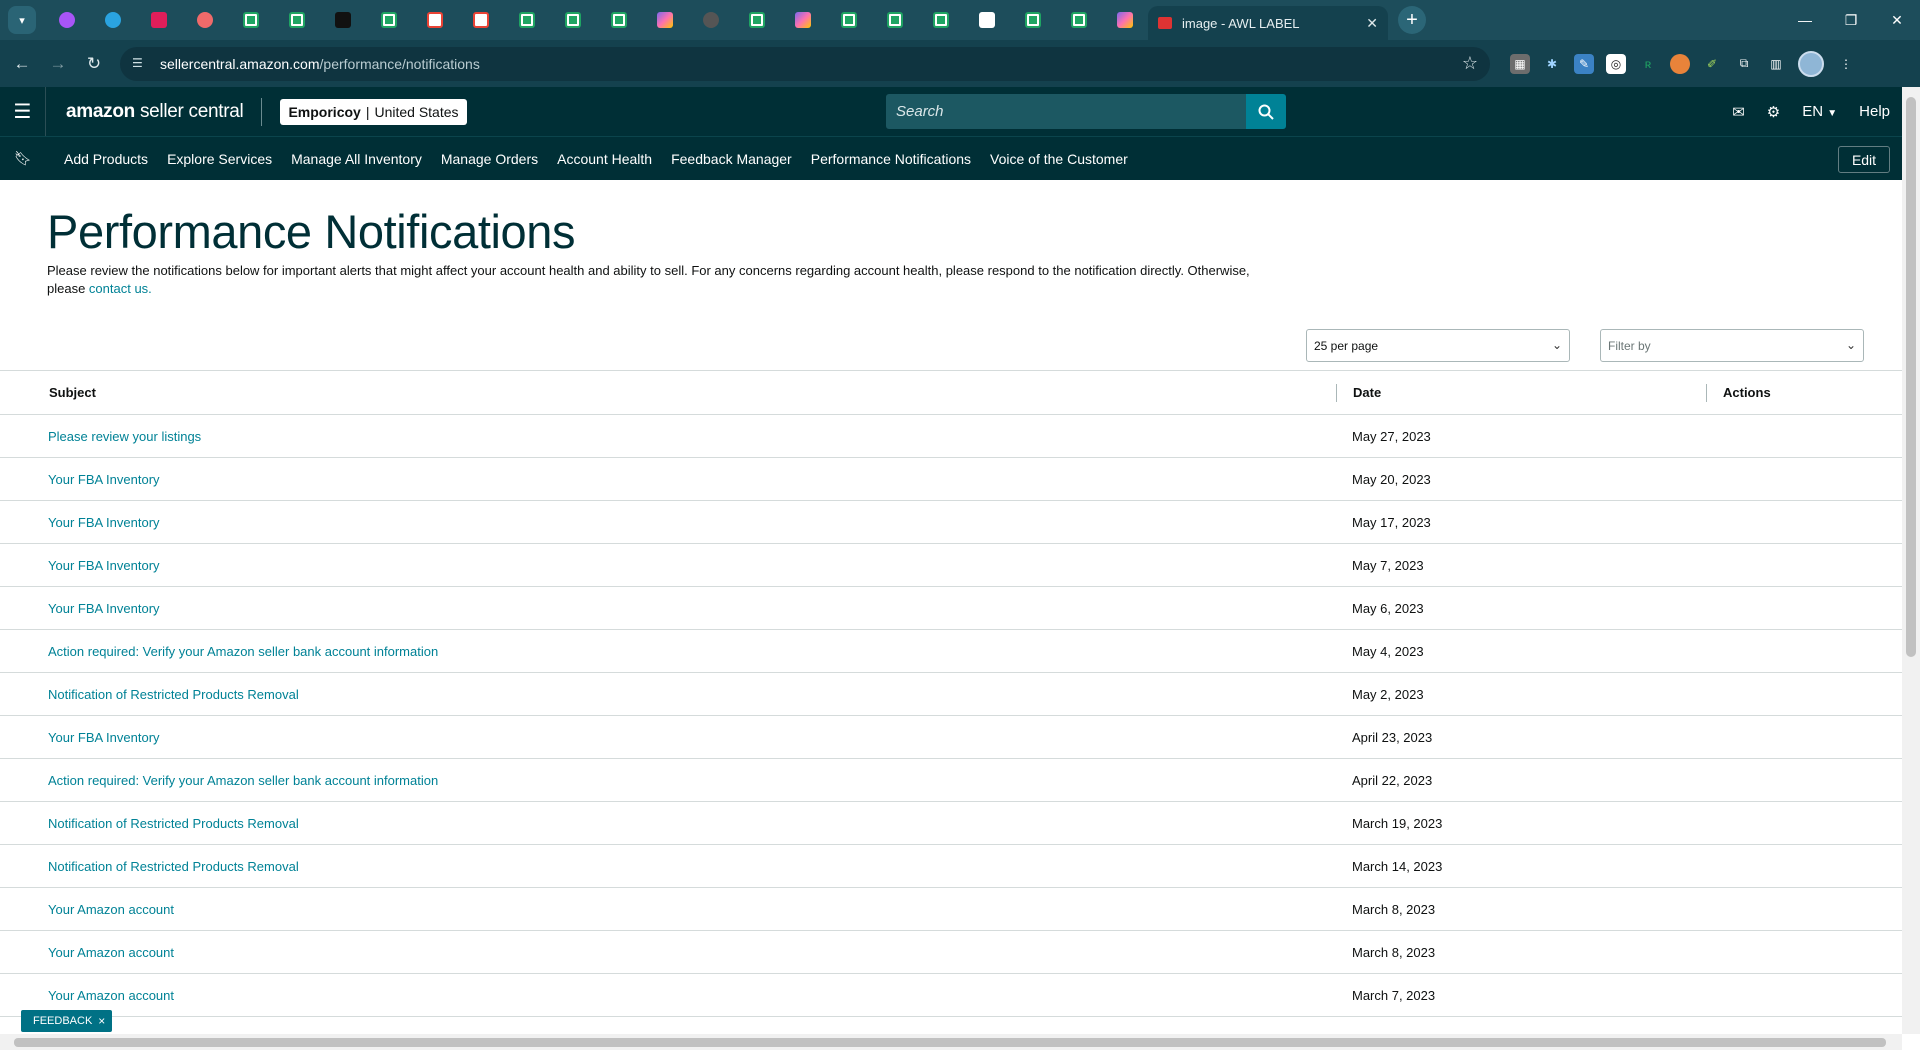 The width and height of the screenshot is (1920, 1050). Describe the element at coordinates (1520, 63) in the screenshot. I see `extension-icon: ▦` at that location.